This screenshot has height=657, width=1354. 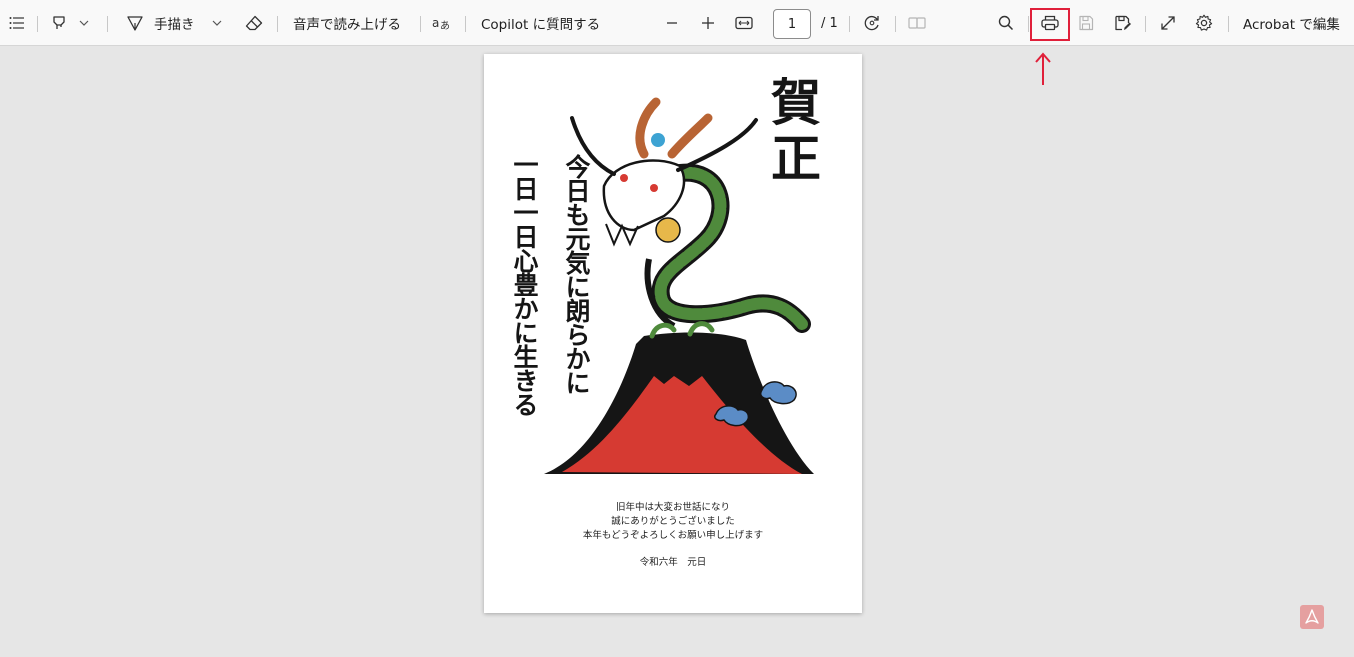 I want to click on copilot-button: Copilot に質問する, so click(x=540, y=23).